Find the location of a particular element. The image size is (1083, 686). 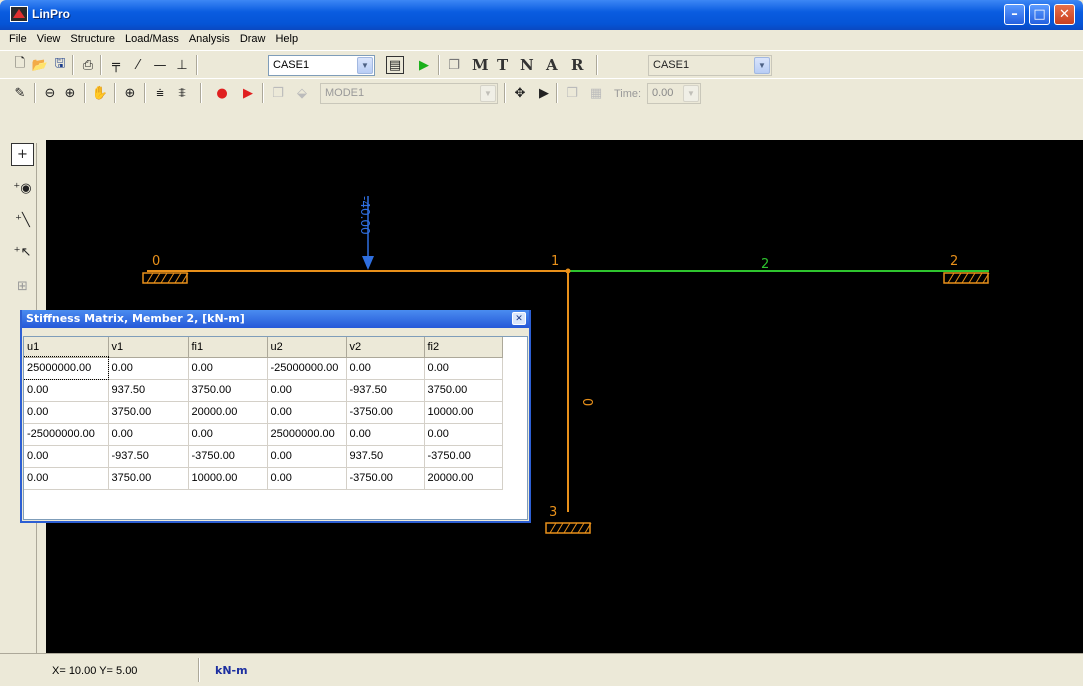

add-node-icon: ⁺◉ is located at coordinates (22, 188).